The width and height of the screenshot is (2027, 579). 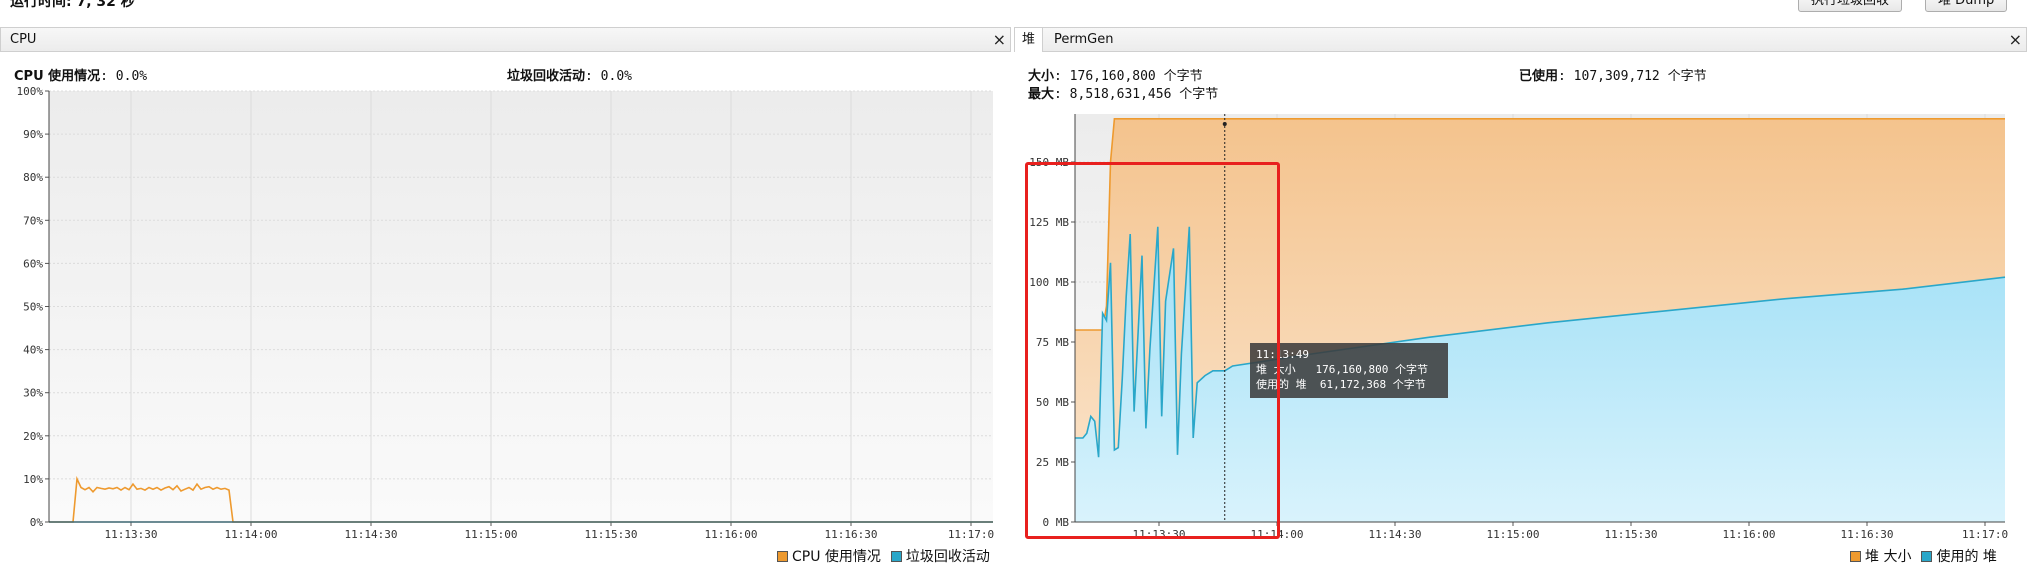 I want to click on cpu-xtick-label: 11:14:00, so click(x=251, y=534).